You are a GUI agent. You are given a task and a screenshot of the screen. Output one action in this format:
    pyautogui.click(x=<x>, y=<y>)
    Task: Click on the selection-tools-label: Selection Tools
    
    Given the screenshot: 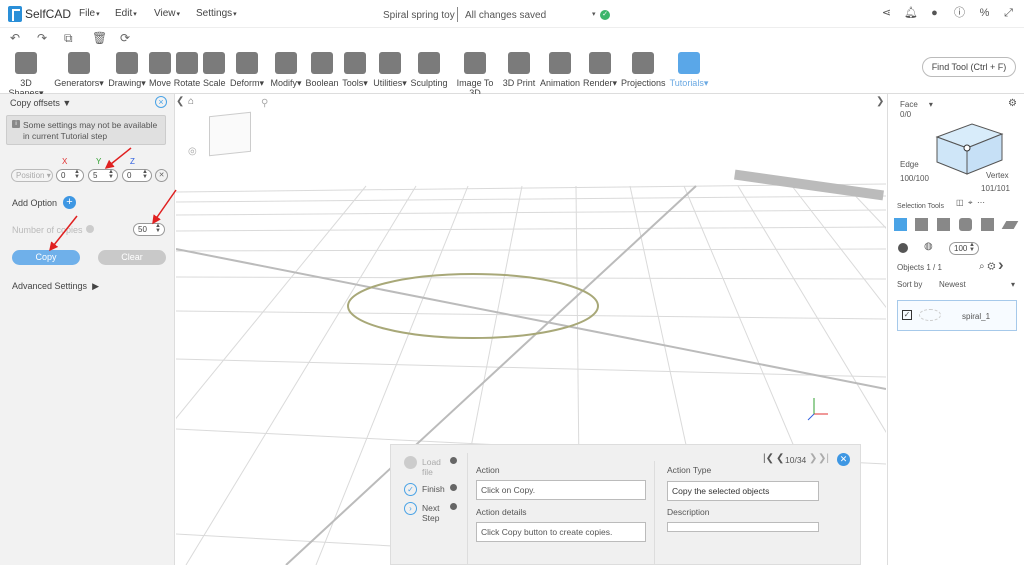 What is the action you would take?
    pyautogui.click(x=920, y=206)
    